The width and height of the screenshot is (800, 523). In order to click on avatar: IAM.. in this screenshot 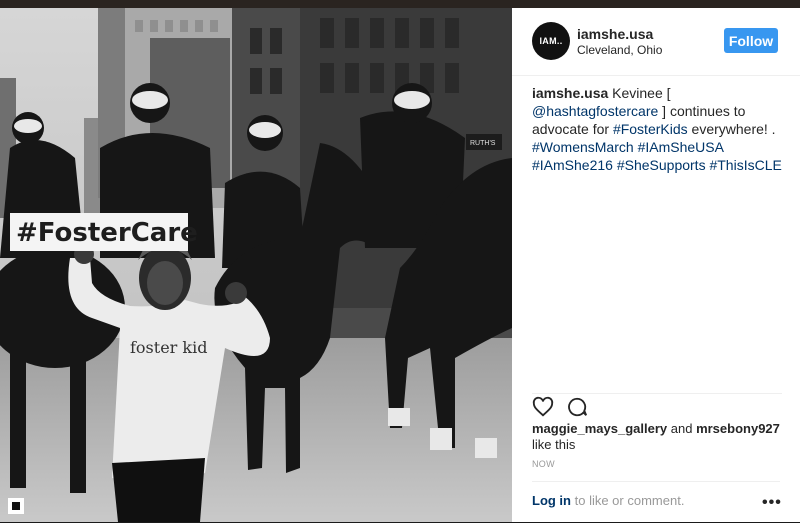, I will do `click(551, 41)`.